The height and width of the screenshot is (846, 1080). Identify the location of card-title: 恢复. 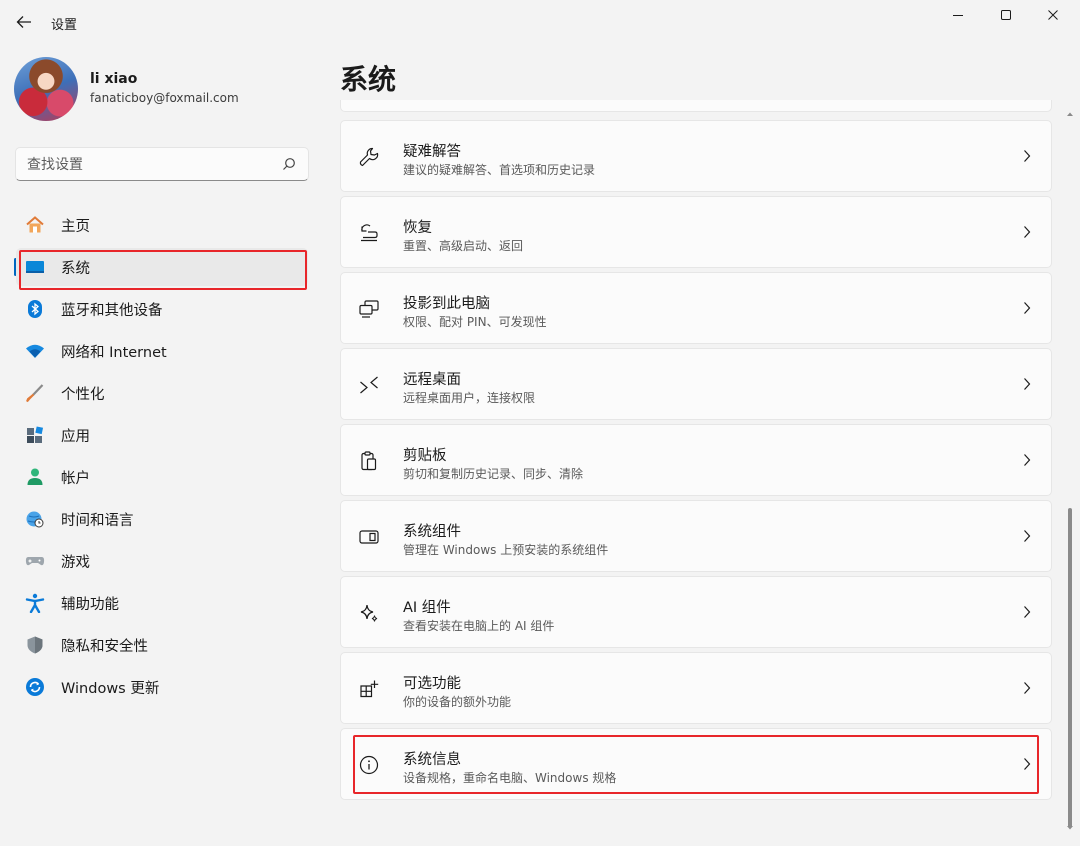
(417, 228).